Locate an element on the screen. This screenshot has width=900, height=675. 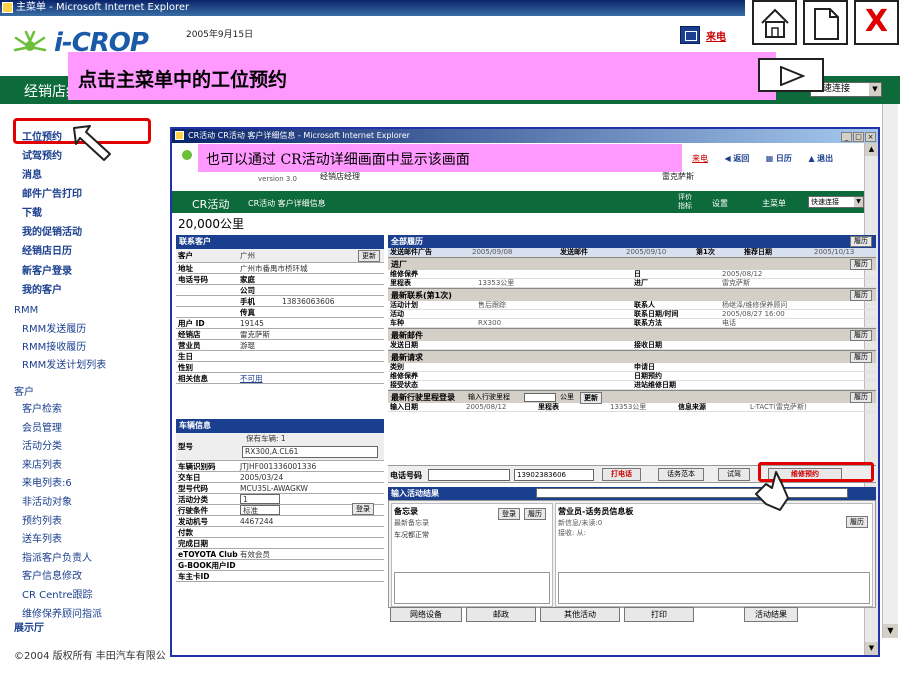
latest-mail-history-button: 履历 is located at coordinates (861, 335).